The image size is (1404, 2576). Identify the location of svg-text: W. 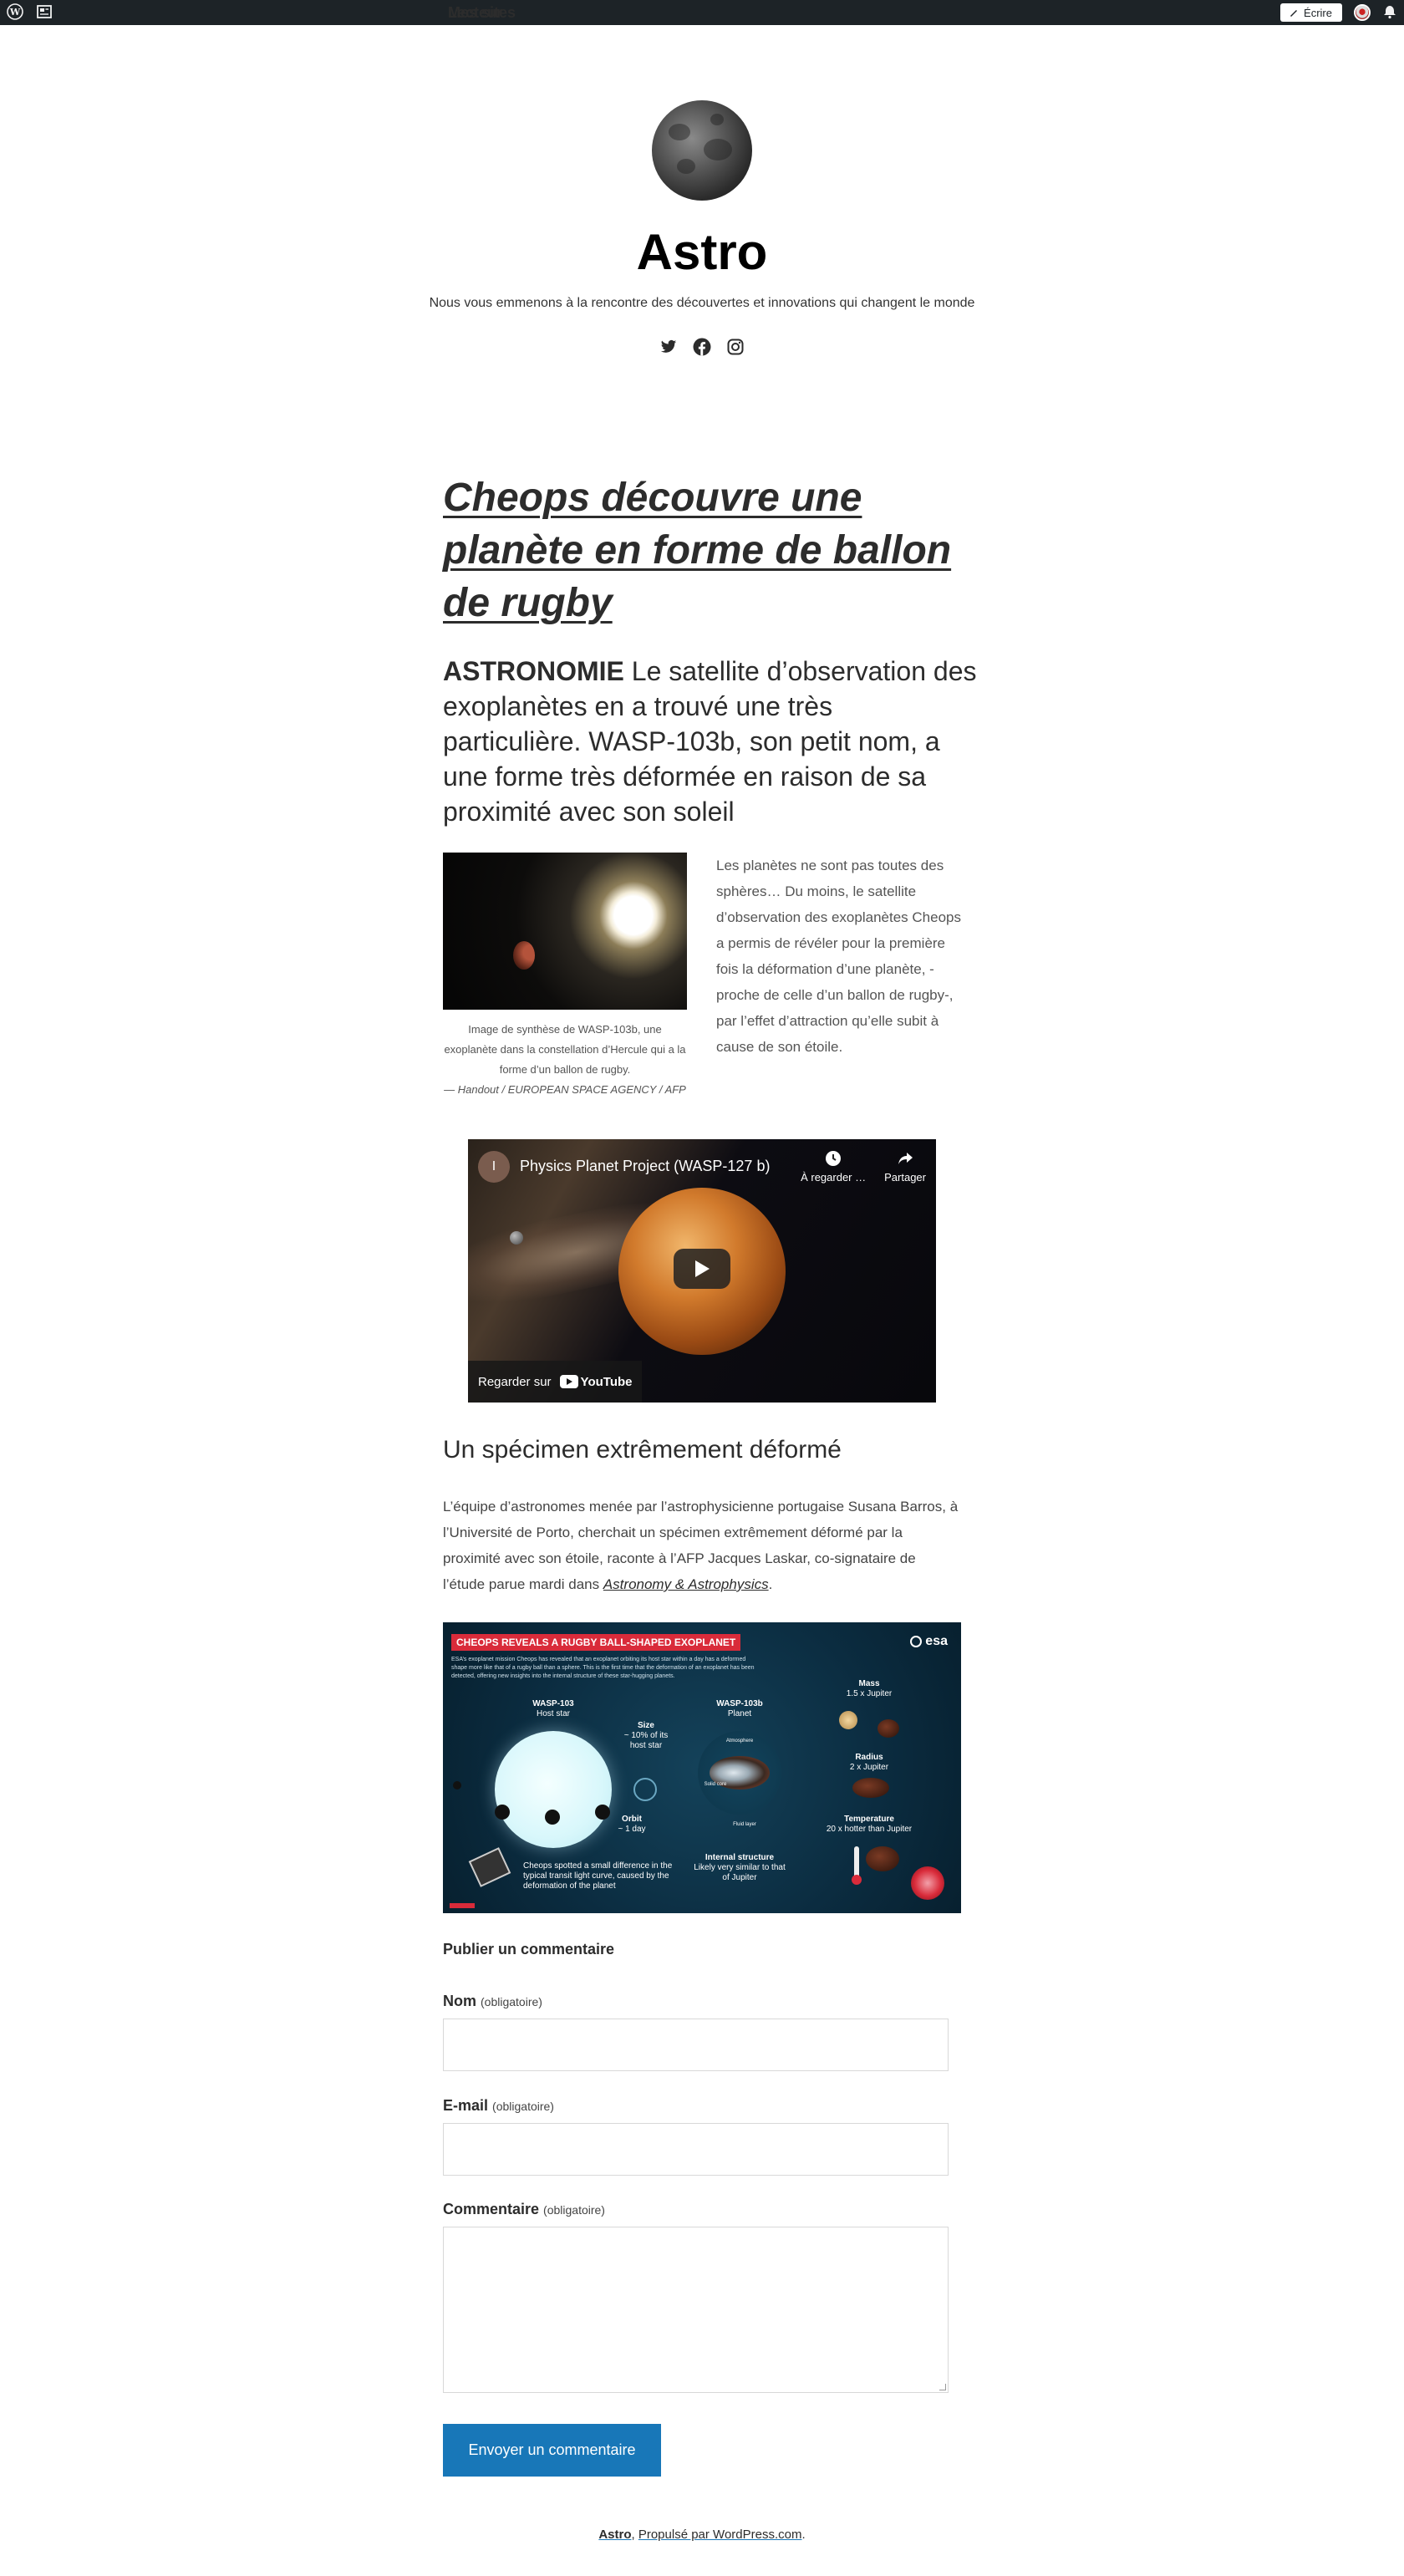
(15, 12).